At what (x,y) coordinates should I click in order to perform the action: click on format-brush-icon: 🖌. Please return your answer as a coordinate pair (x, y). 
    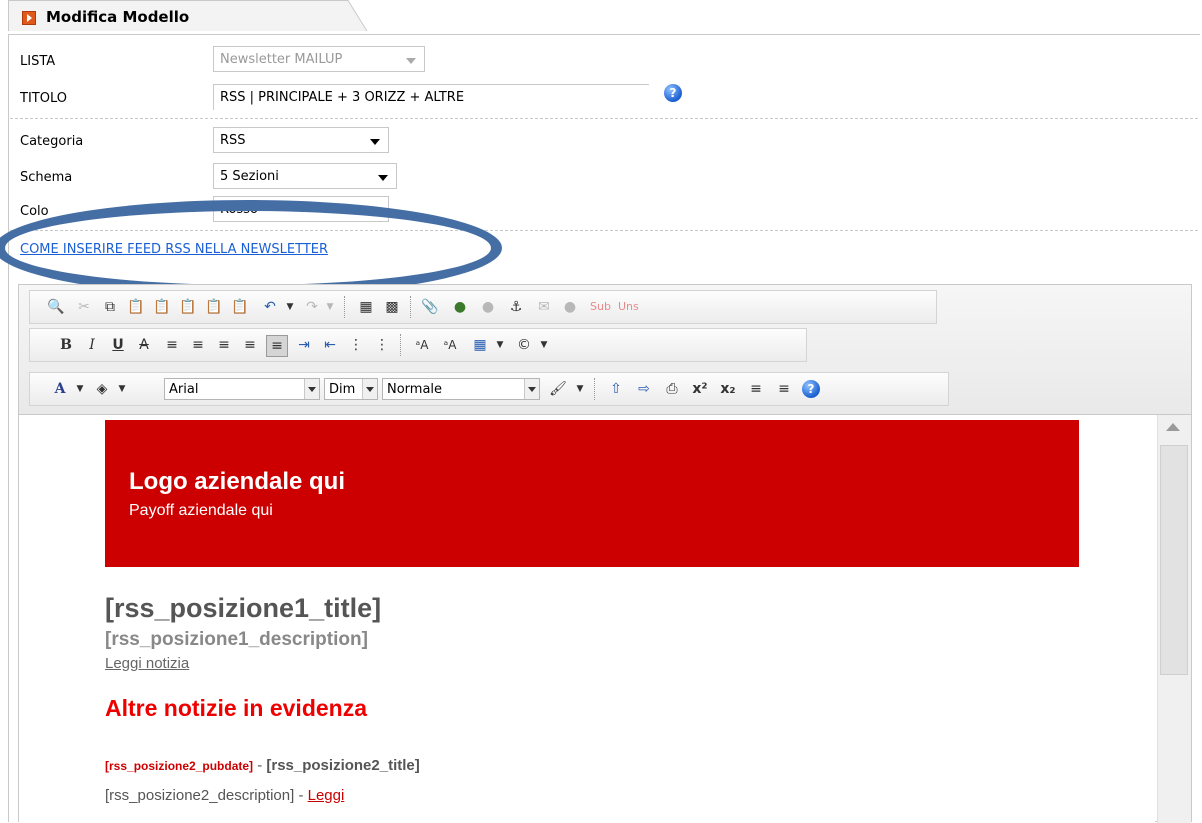
    Looking at the image, I should click on (558, 389).